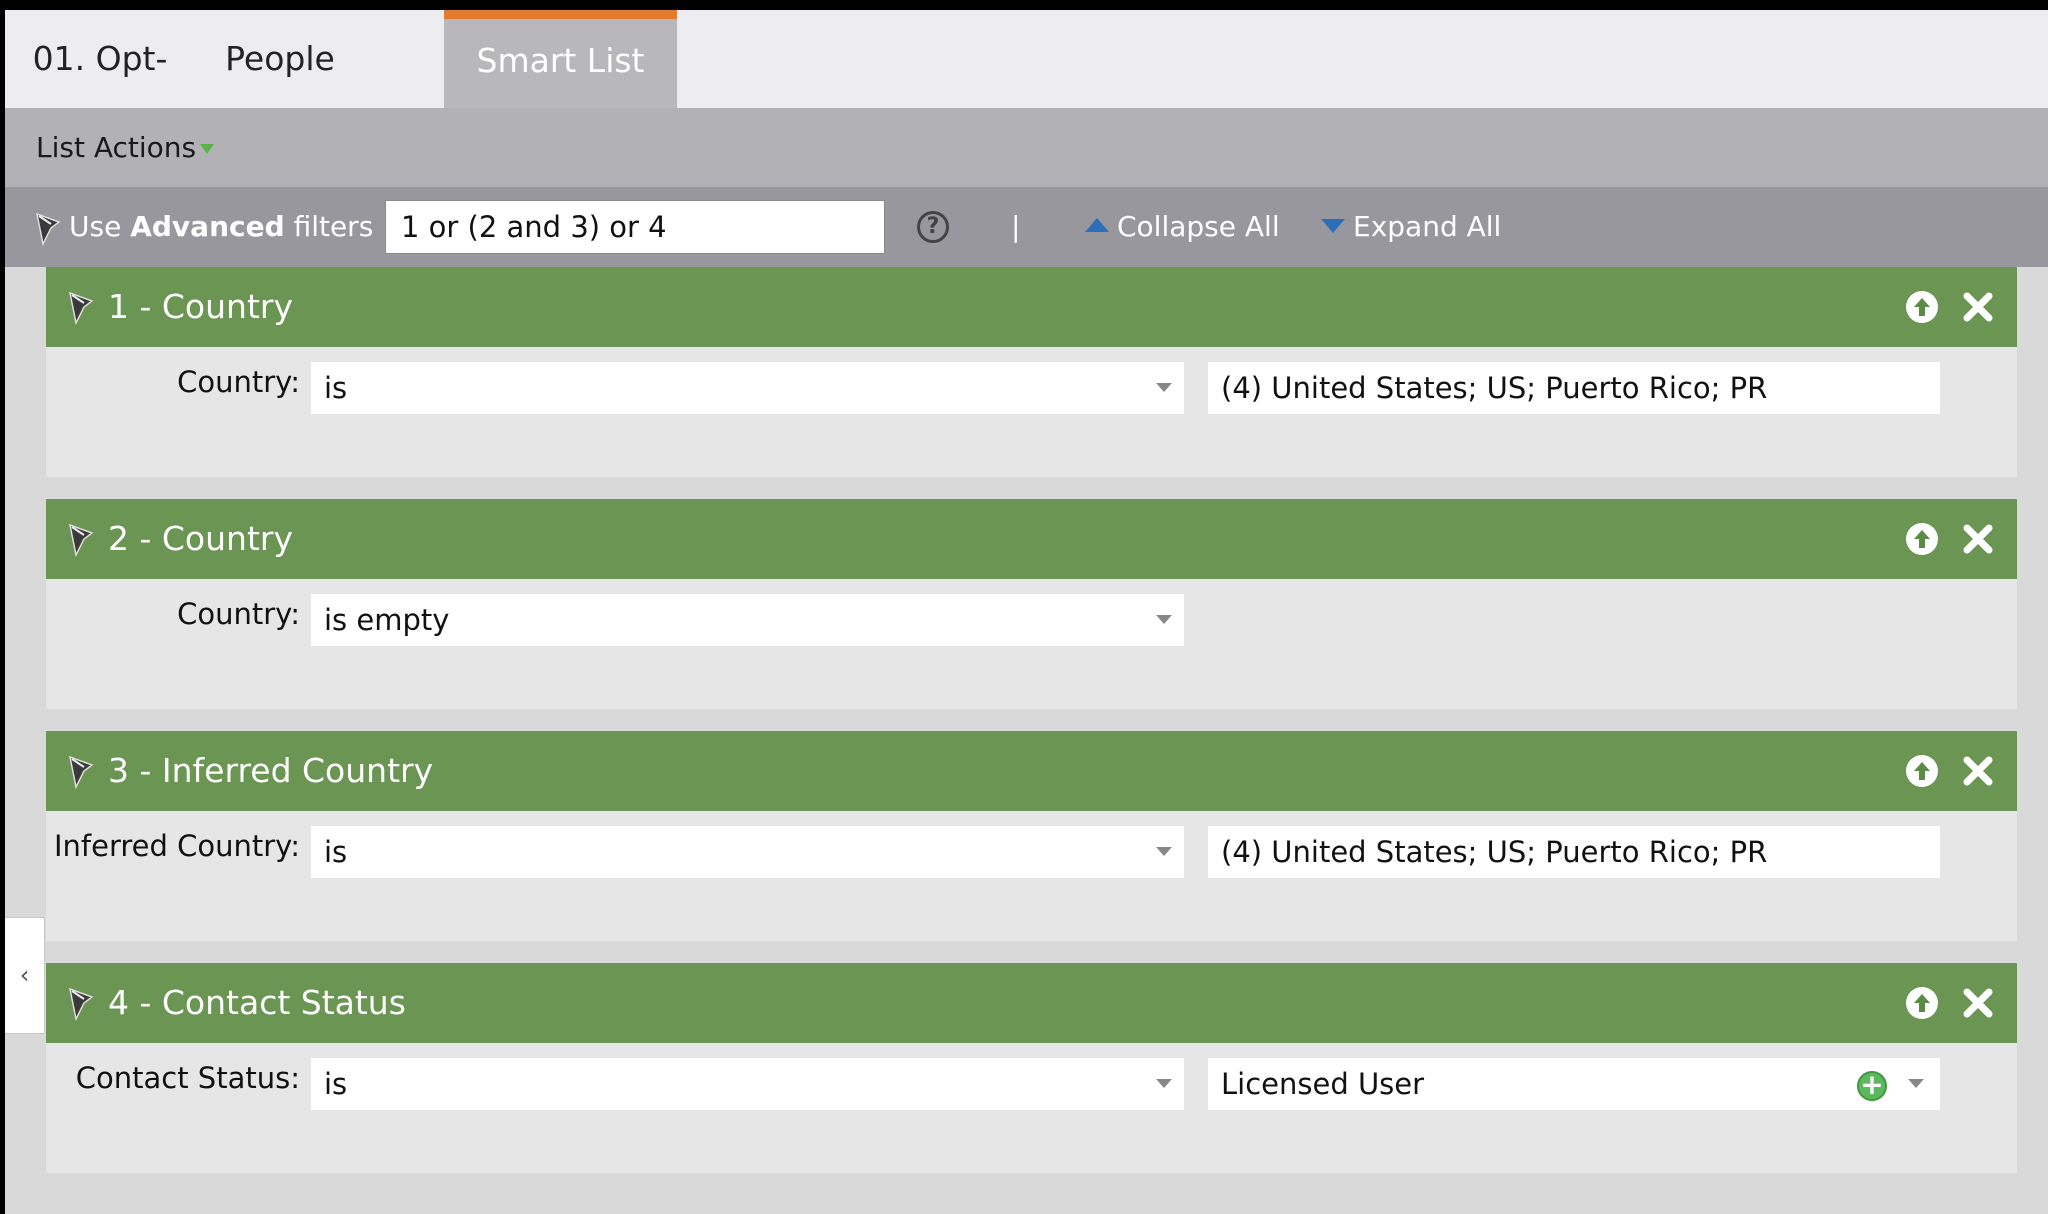 The height and width of the screenshot is (1214, 2048). Describe the element at coordinates (200, 306) in the screenshot. I see `filter-title: 1 - Country` at that location.